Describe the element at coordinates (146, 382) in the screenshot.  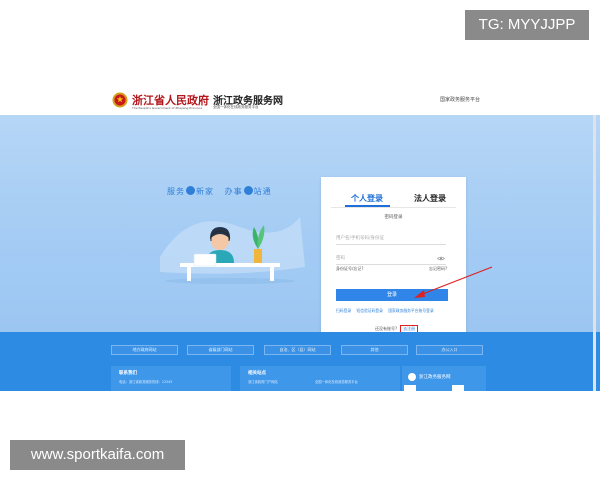
I see `contact-text: 电话：浙江省政务服务热线：12345` at that location.